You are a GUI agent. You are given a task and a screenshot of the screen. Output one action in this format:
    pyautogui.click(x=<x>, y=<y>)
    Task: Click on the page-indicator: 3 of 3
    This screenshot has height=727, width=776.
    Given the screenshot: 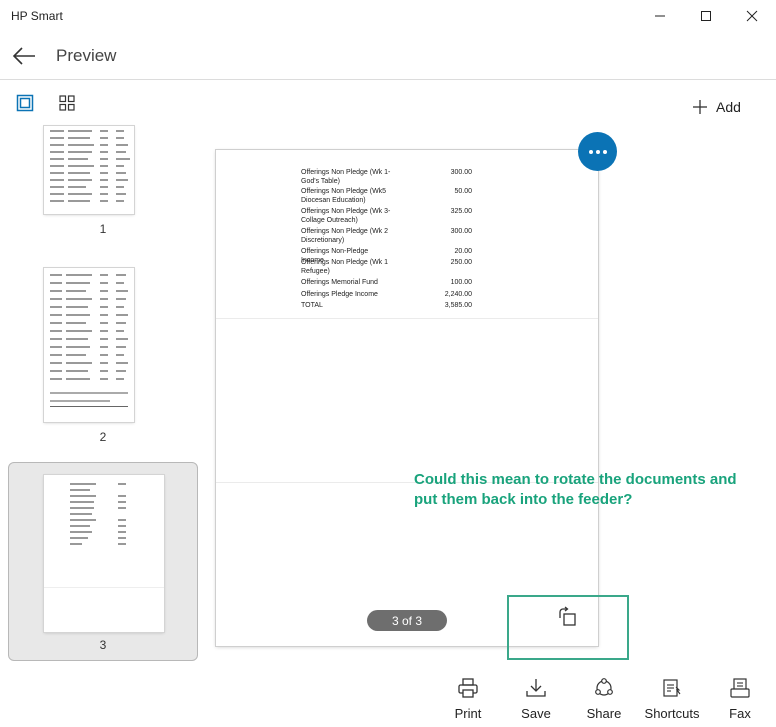 What is the action you would take?
    pyautogui.click(x=407, y=620)
    